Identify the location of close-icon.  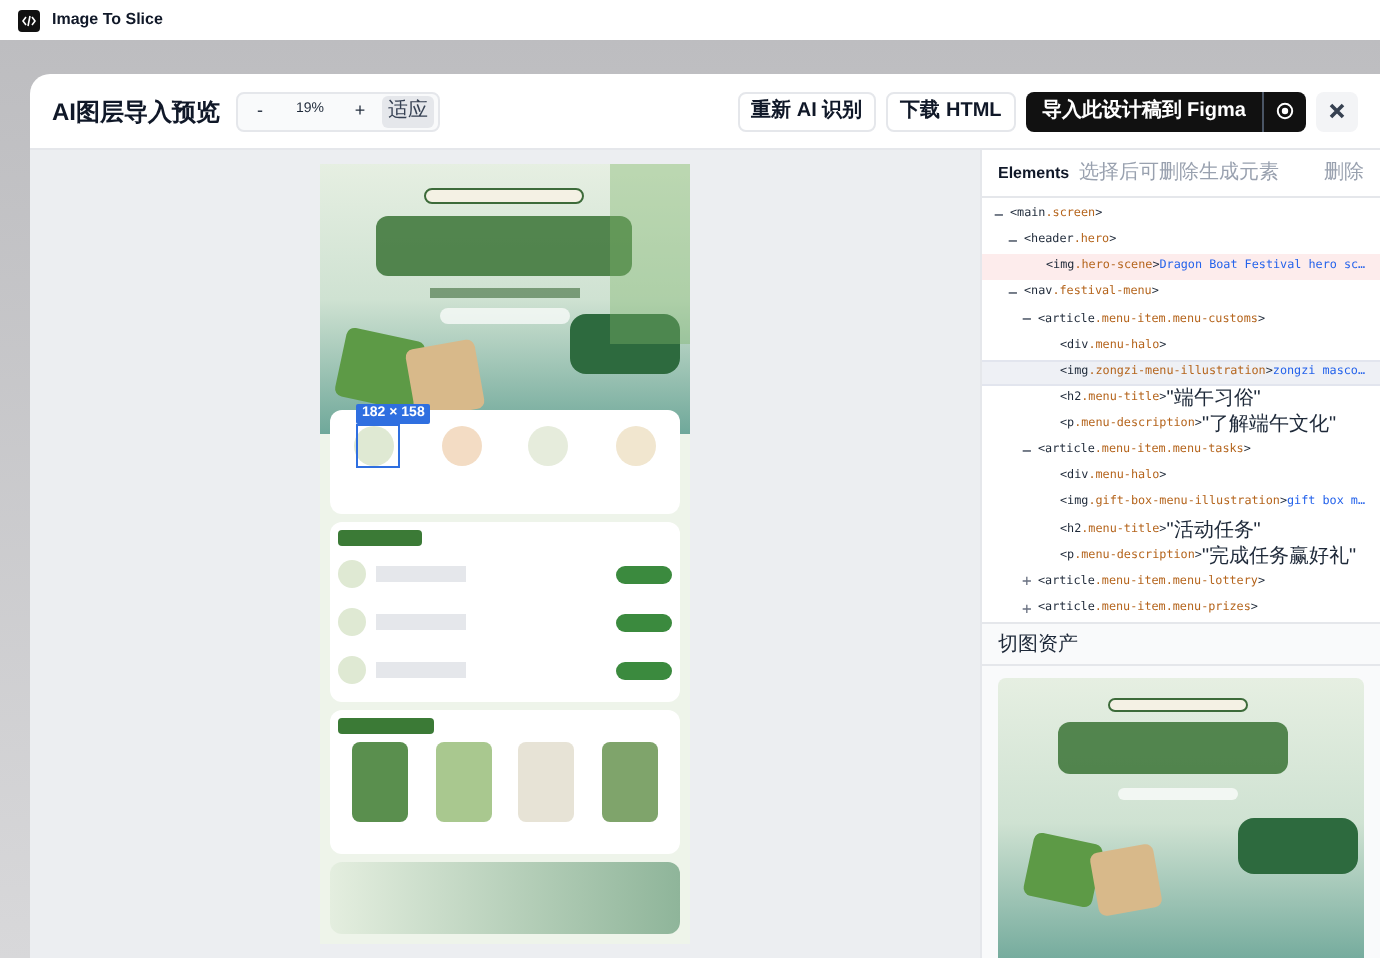
(1337, 111).